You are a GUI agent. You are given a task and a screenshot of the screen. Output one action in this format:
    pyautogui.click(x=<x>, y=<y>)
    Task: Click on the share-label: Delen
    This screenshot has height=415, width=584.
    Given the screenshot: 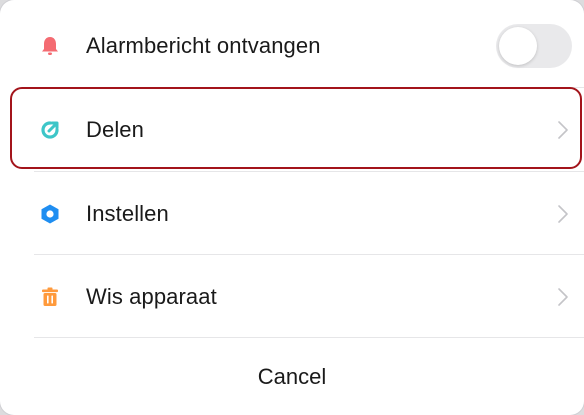 What is the action you would take?
    pyautogui.click(x=115, y=129)
    